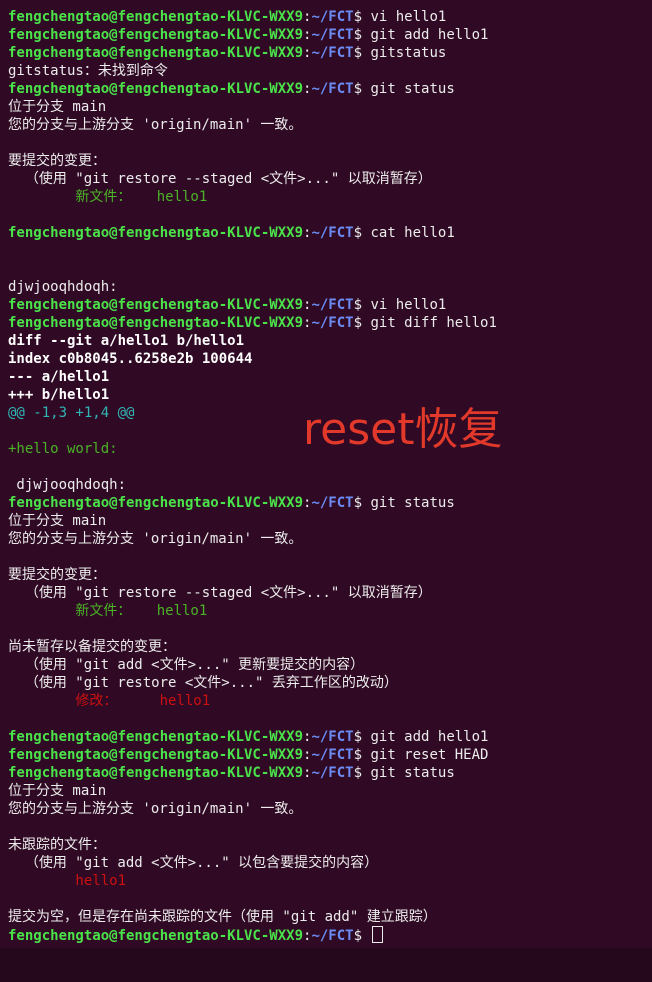  What do you see at coordinates (412, 233) in the screenshot?
I see `command-text: cat hello1` at bounding box center [412, 233].